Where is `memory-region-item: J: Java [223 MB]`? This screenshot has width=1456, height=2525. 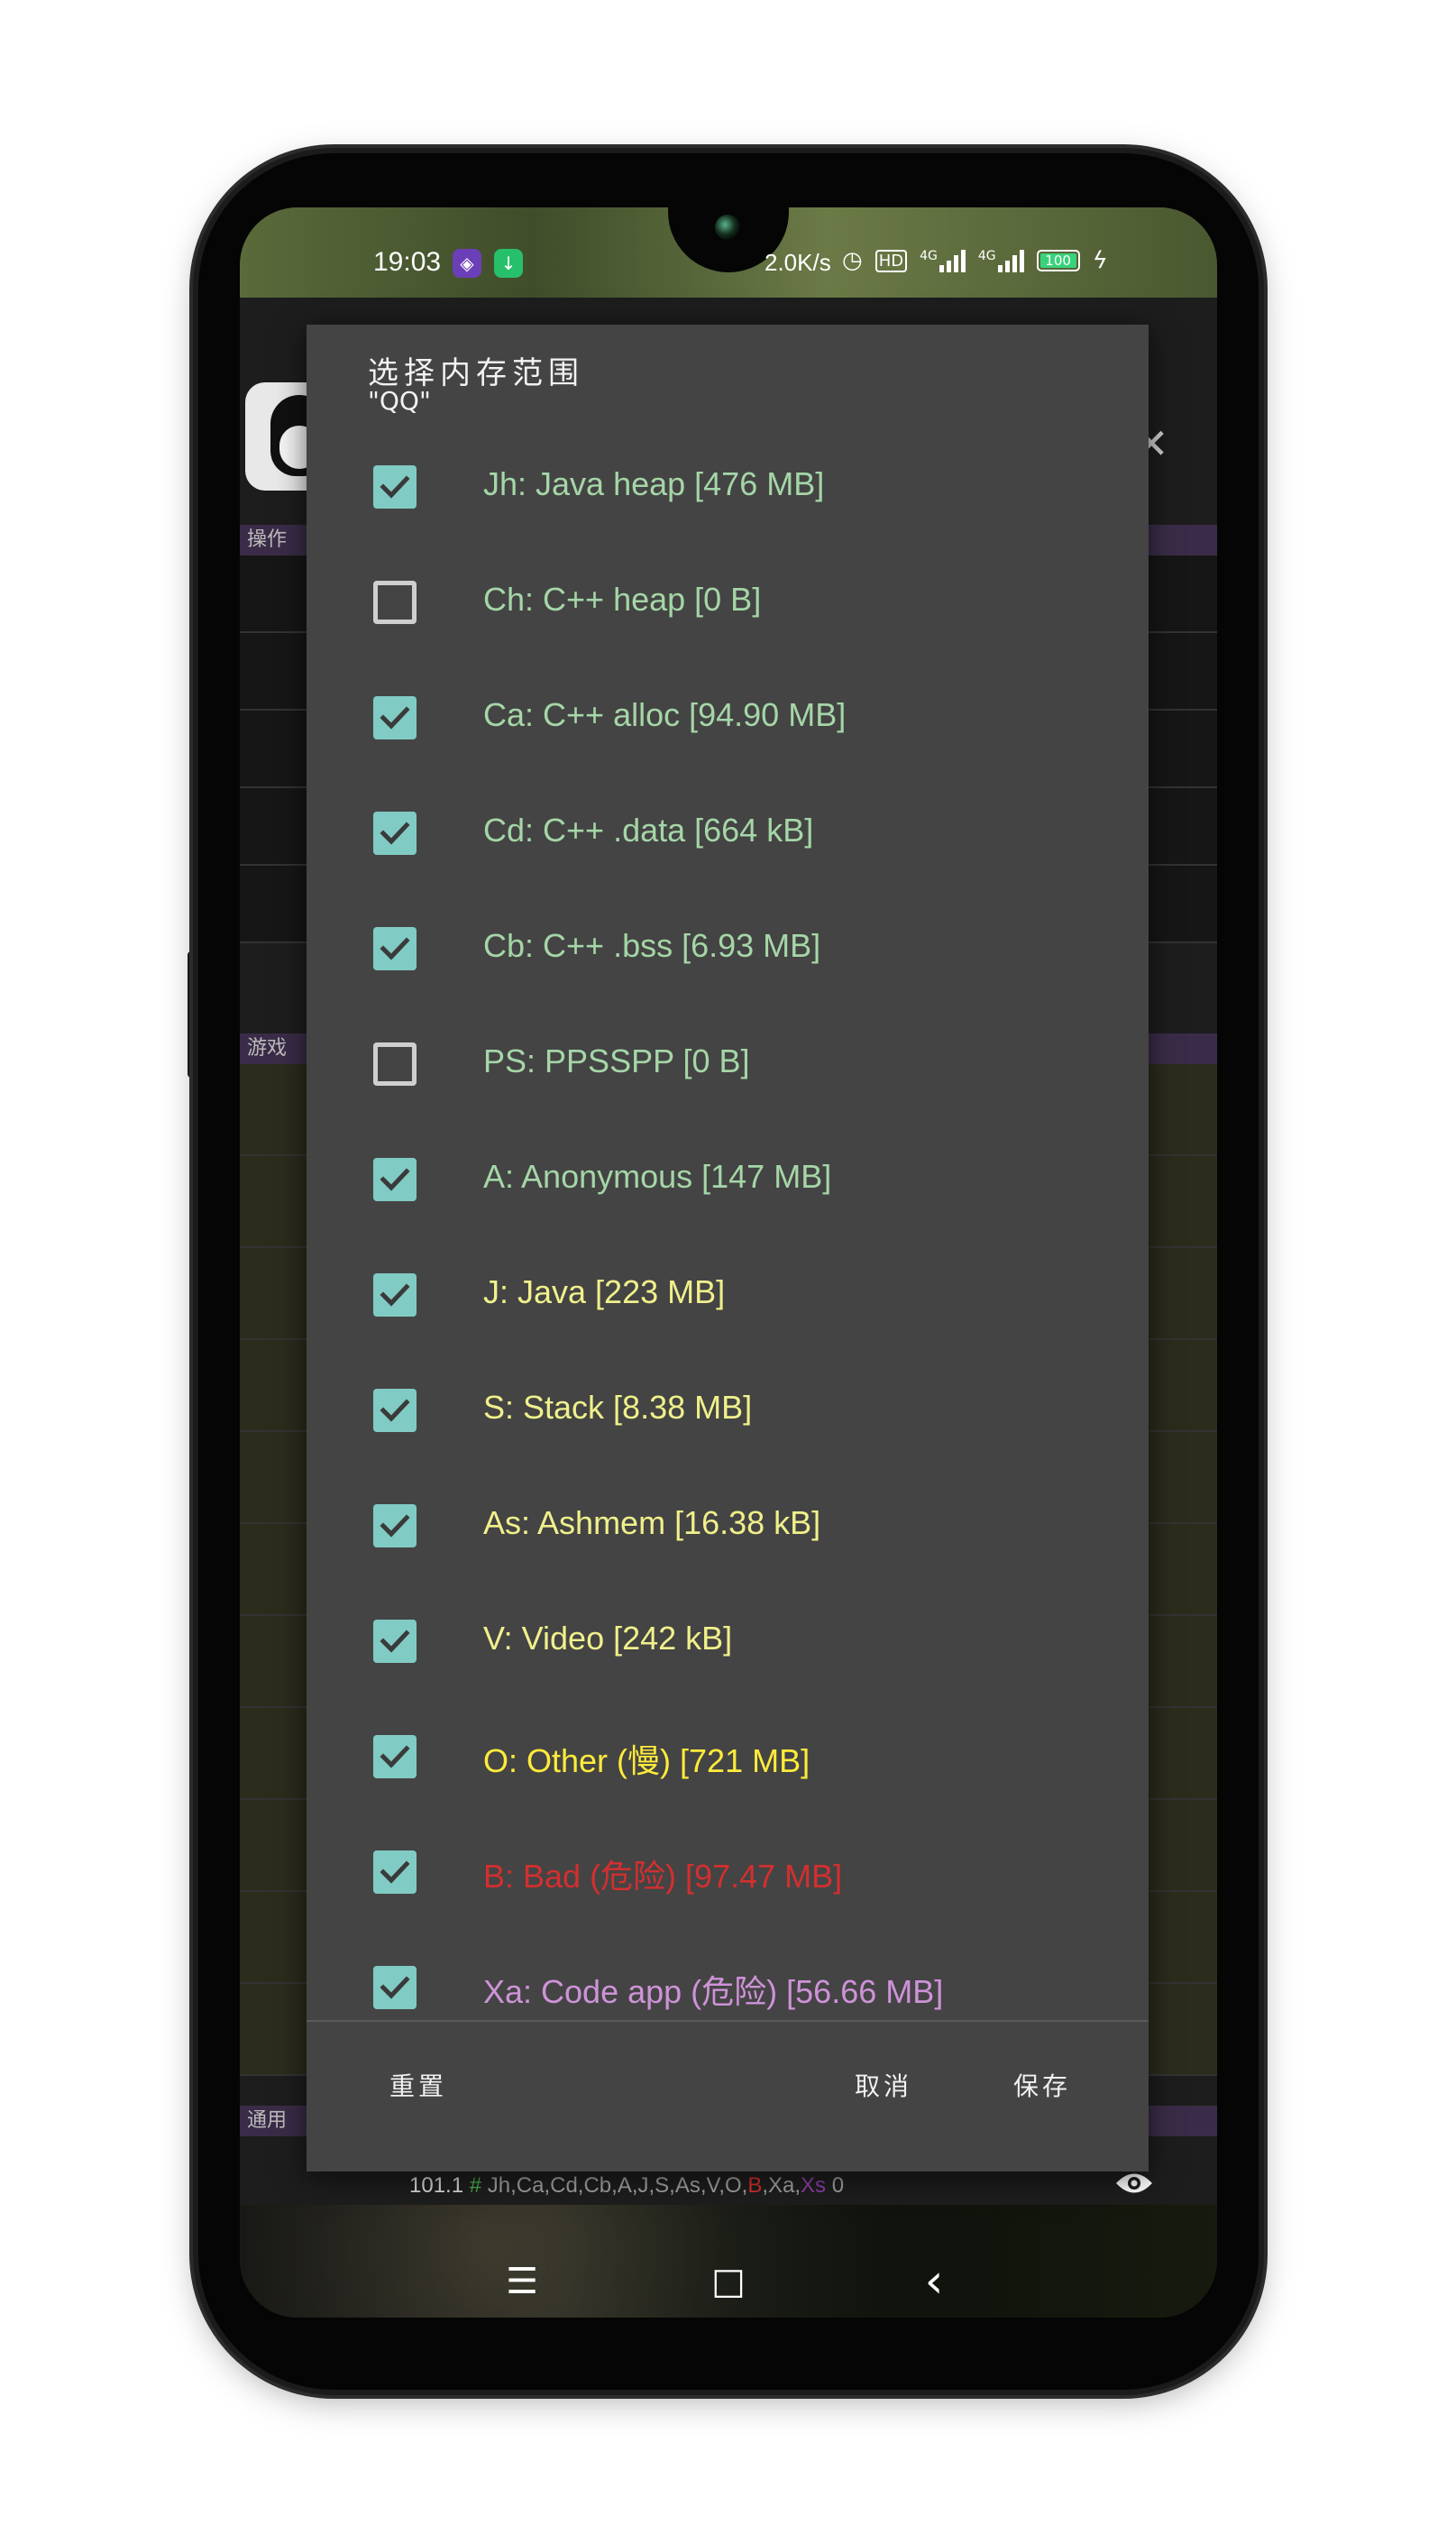
memory-region-item: J: Java [223 MB] is located at coordinates (728, 1290).